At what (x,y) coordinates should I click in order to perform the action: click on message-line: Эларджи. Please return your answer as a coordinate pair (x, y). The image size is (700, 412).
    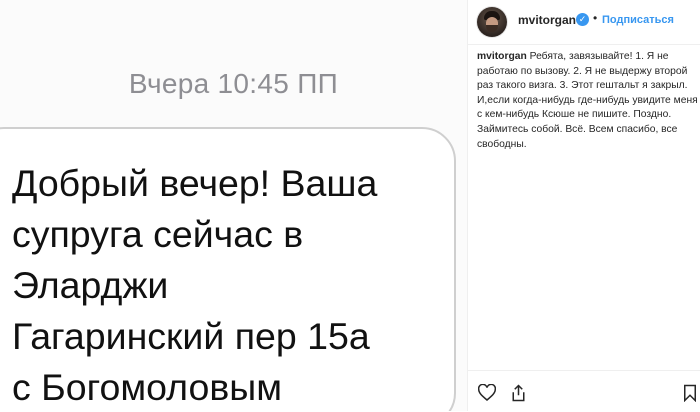
    Looking at the image, I should click on (90, 285).